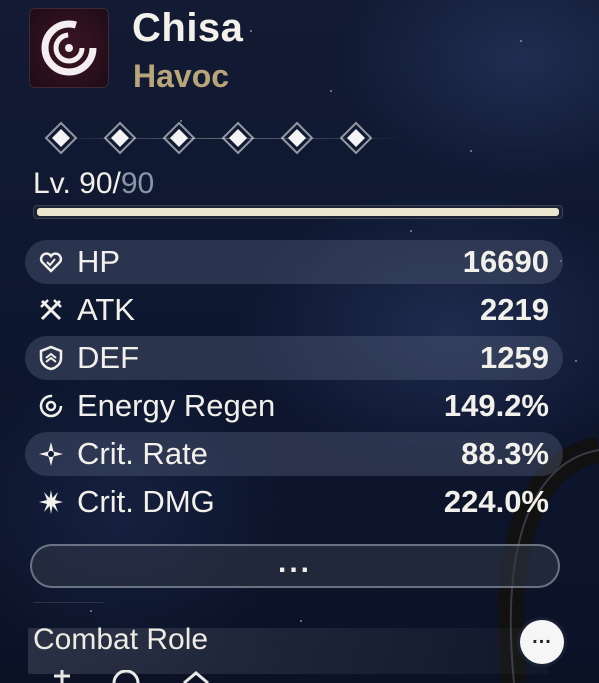 The image size is (599, 683). What do you see at coordinates (505, 261) in the screenshot?
I see `stat-value: 16690` at bounding box center [505, 261].